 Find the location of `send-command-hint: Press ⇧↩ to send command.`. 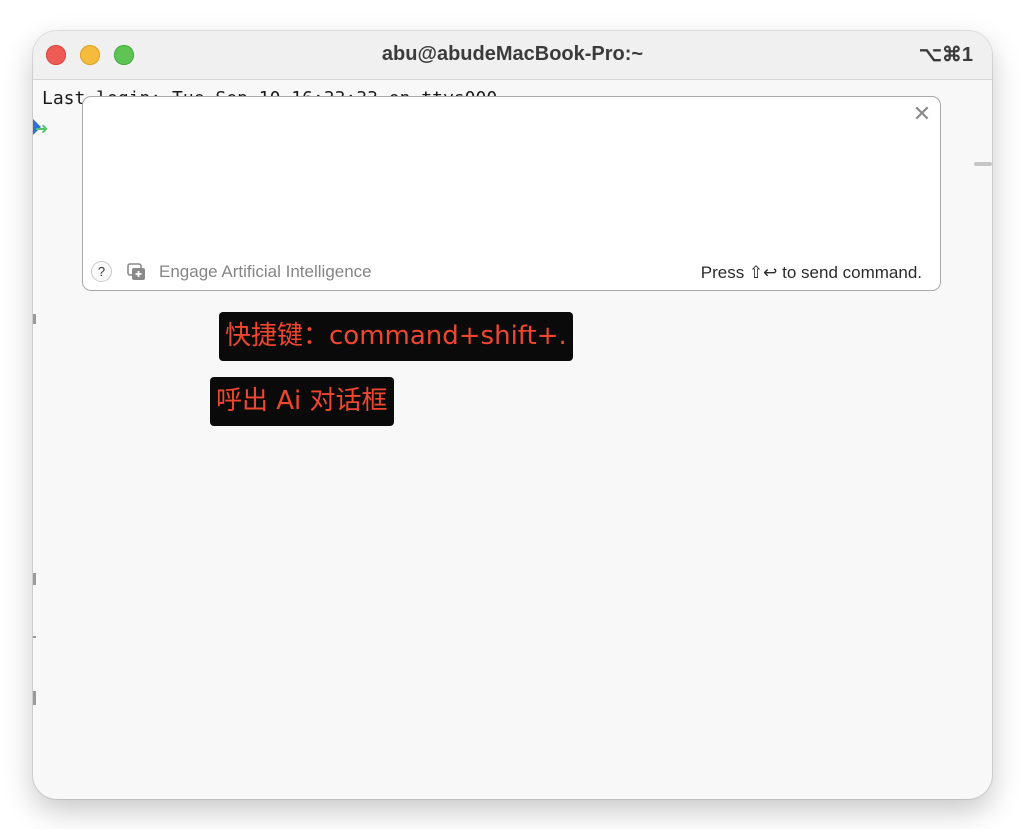

send-command-hint: Press ⇧↩ to send command. is located at coordinates (811, 272).